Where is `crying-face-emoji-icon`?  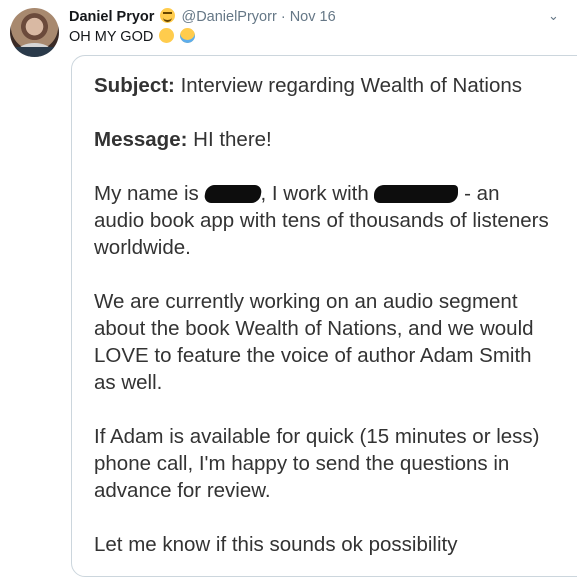
crying-face-emoji-icon is located at coordinates (188, 35).